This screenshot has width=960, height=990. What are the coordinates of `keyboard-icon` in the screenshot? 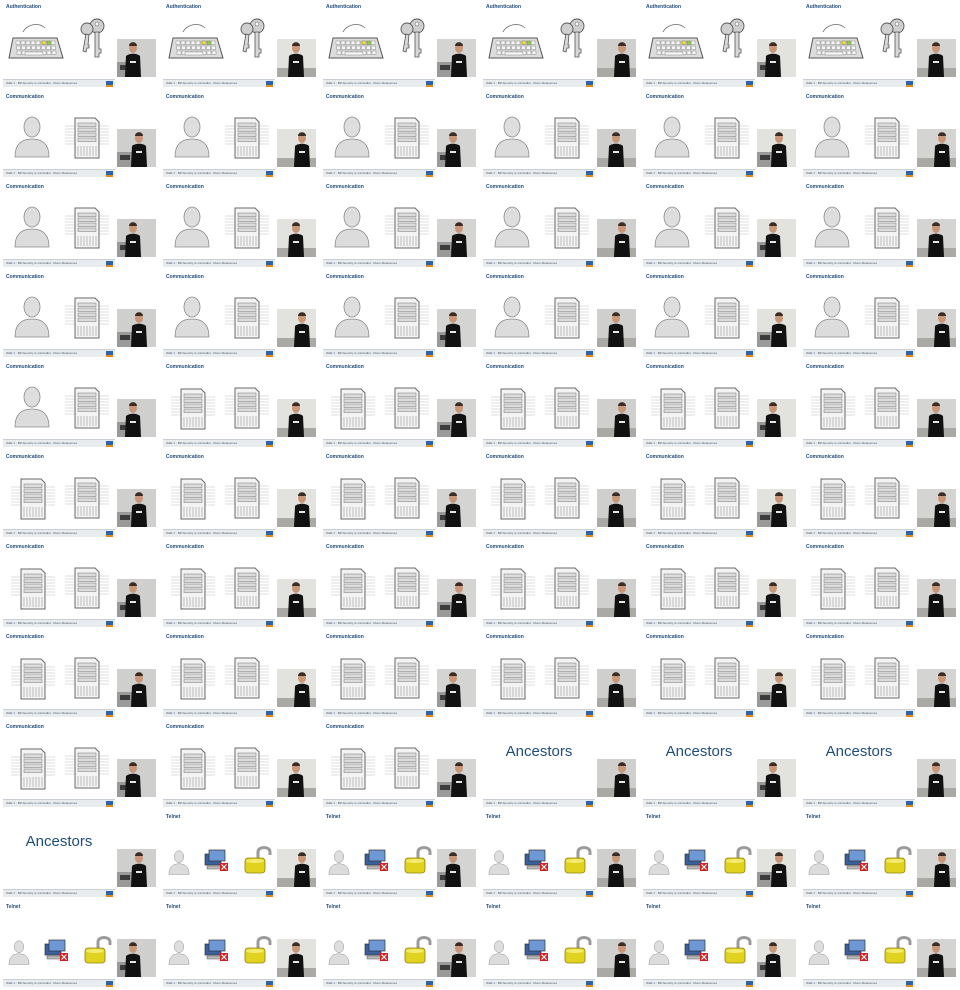 It's located at (516, 46).